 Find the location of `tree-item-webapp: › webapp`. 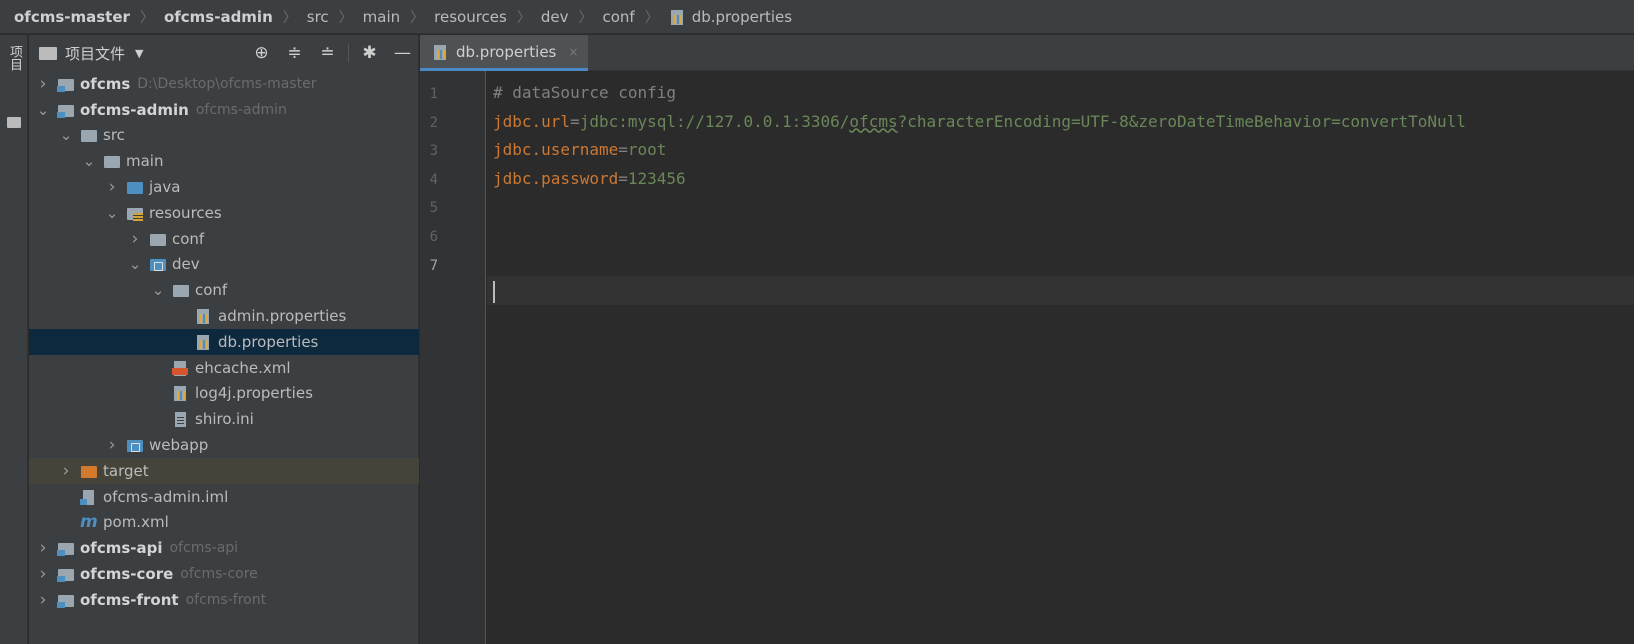

tree-item-webapp: › webapp is located at coordinates (224, 445).